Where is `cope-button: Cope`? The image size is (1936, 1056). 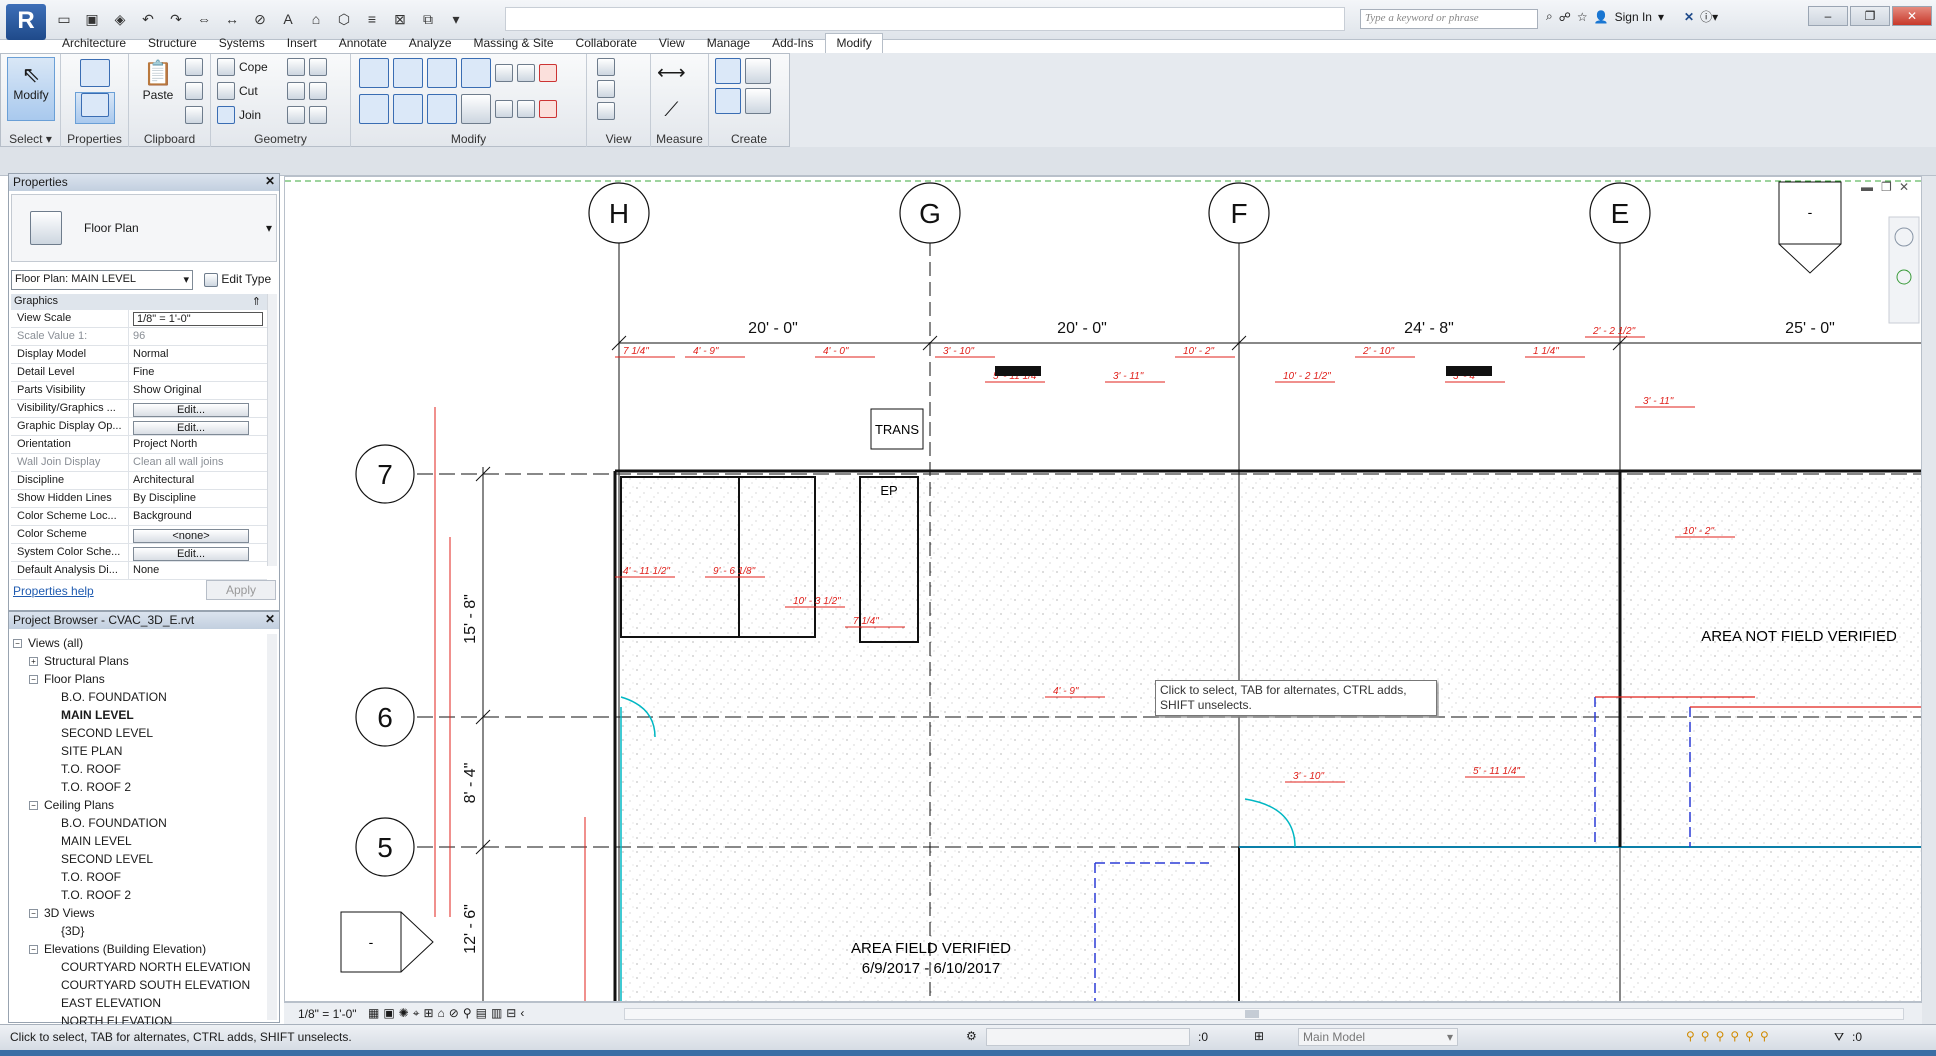
cope-button: Cope is located at coordinates (242, 67).